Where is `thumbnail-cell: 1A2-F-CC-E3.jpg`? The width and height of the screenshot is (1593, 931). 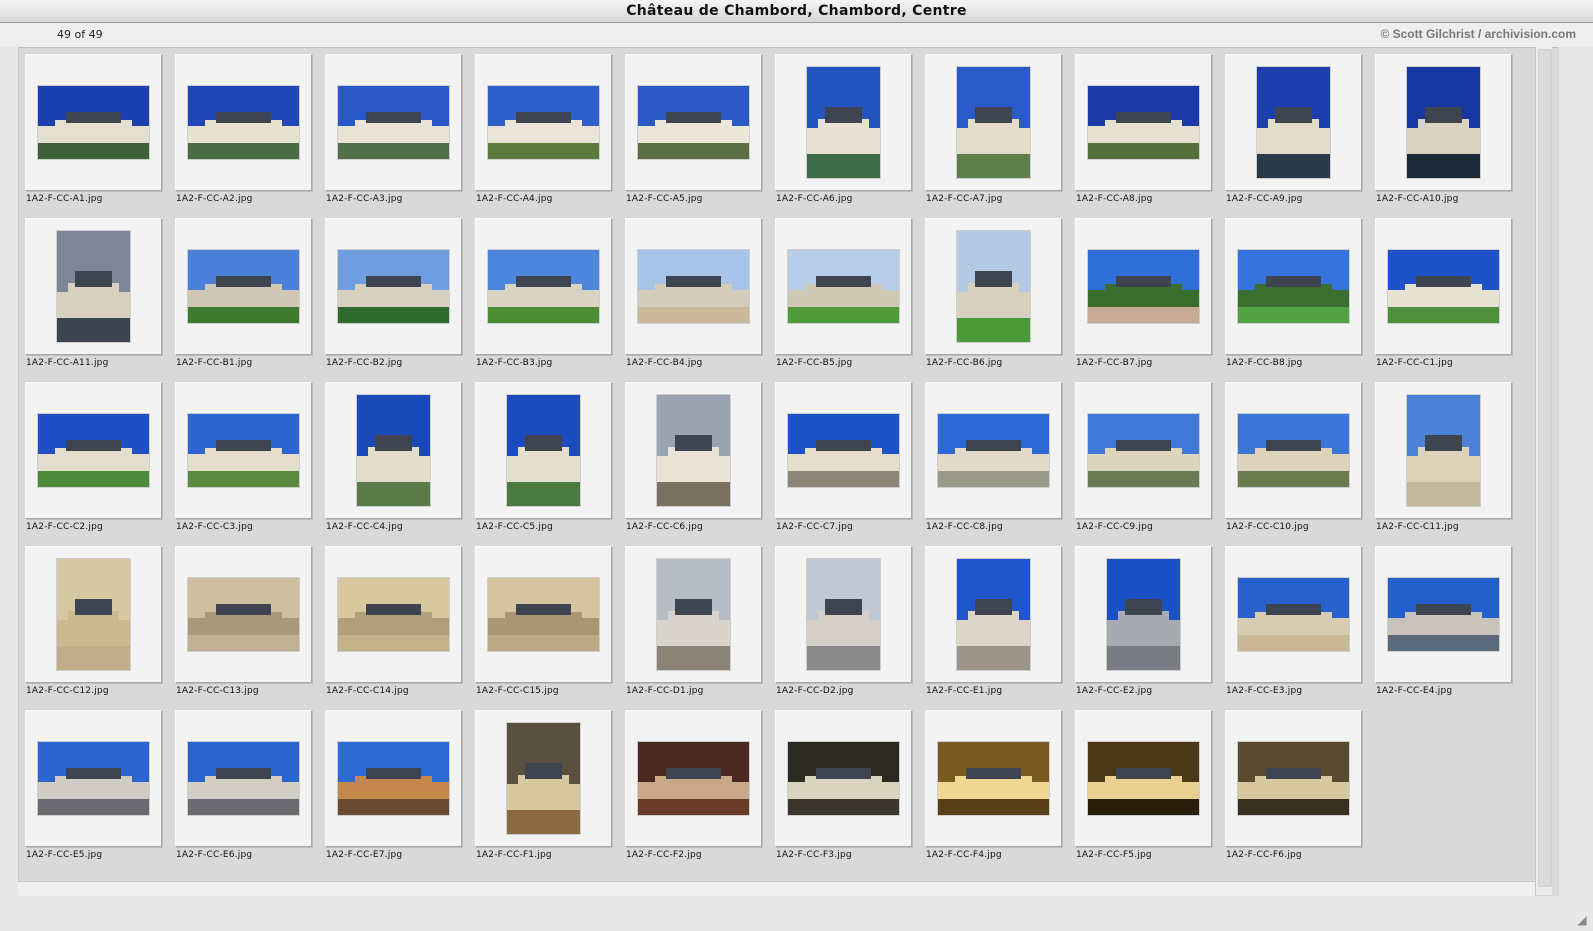
thumbnail-cell: 1A2-F-CC-E3.jpg is located at coordinates (1300, 628).